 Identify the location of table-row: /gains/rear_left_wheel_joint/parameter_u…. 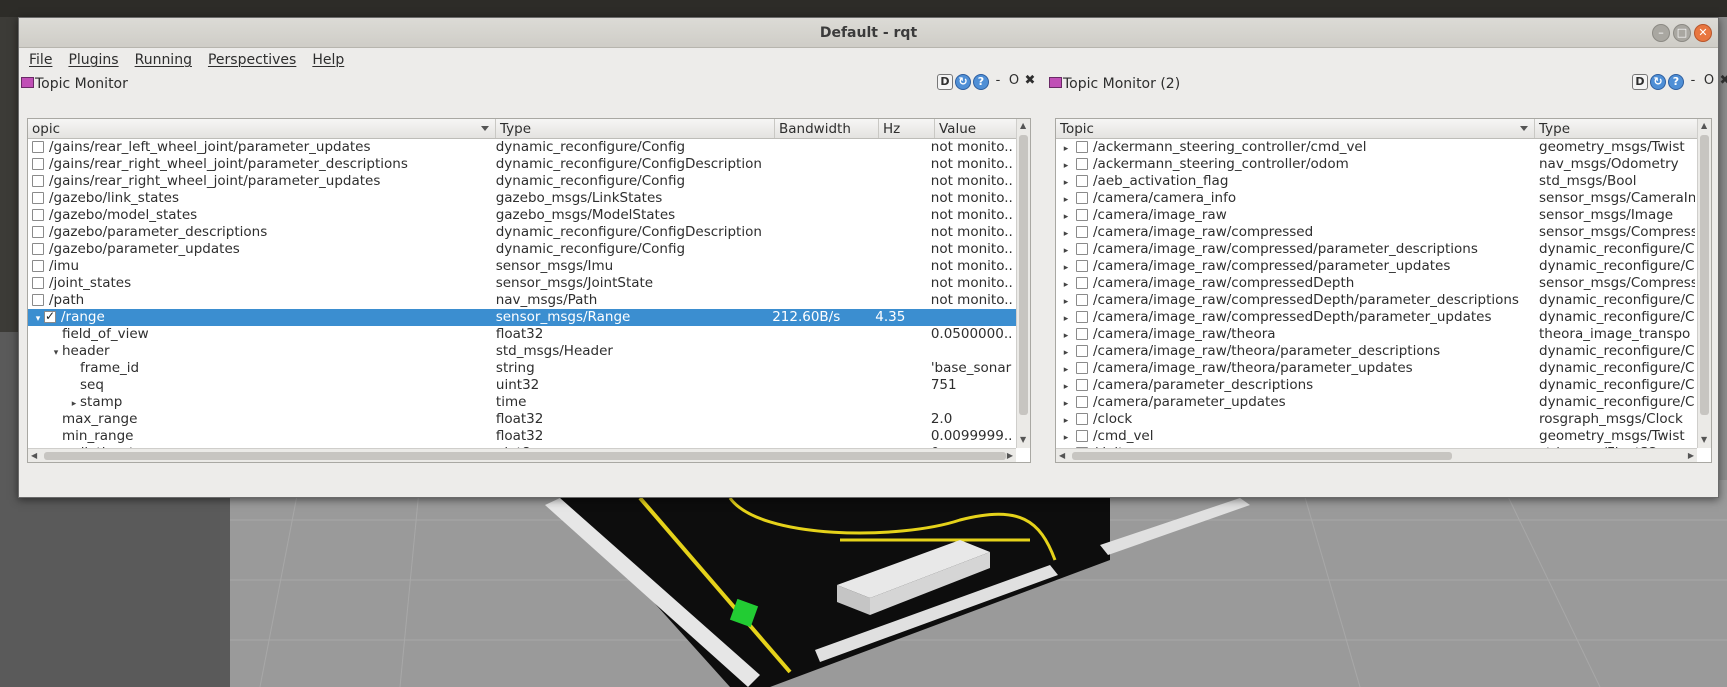
(522, 147).